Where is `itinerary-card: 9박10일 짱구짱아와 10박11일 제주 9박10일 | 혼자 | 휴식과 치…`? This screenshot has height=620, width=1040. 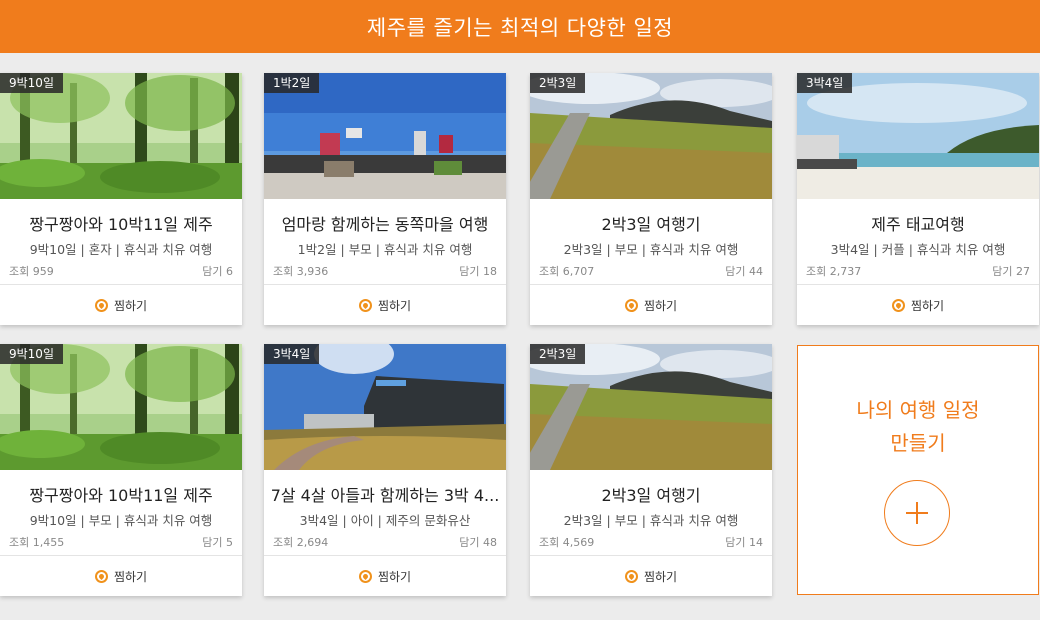
itinerary-card: 9박10일 짱구짱아와 10박11일 제주 9박10일 | 혼자 | 휴식과 치… is located at coordinates (121, 199).